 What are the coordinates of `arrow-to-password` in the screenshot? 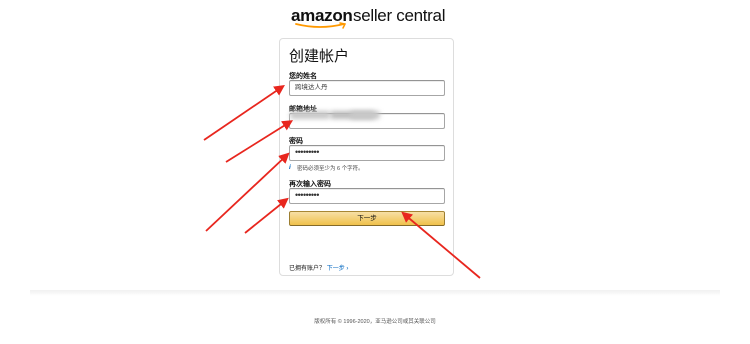 It's located at (247, 192).